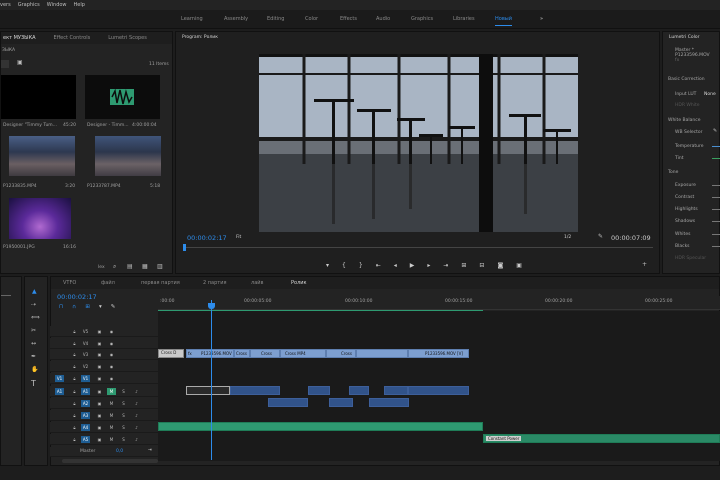  I want to click on ripple-edit-tool-icon: ⟺, so click(35, 317).